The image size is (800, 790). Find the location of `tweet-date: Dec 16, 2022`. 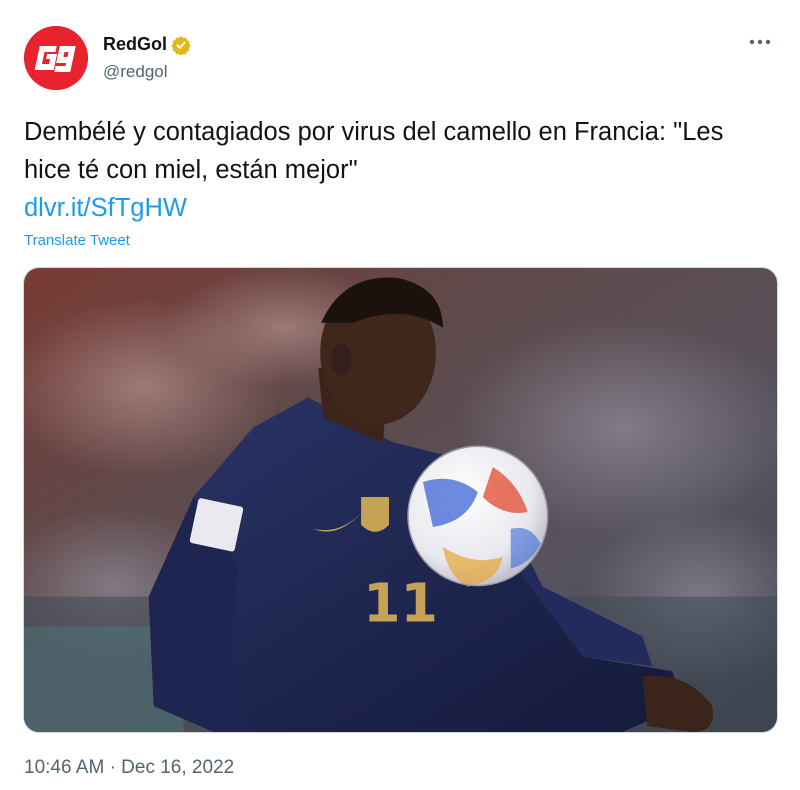

tweet-date: Dec 16, 2022 is located at coordinates (177, 767).